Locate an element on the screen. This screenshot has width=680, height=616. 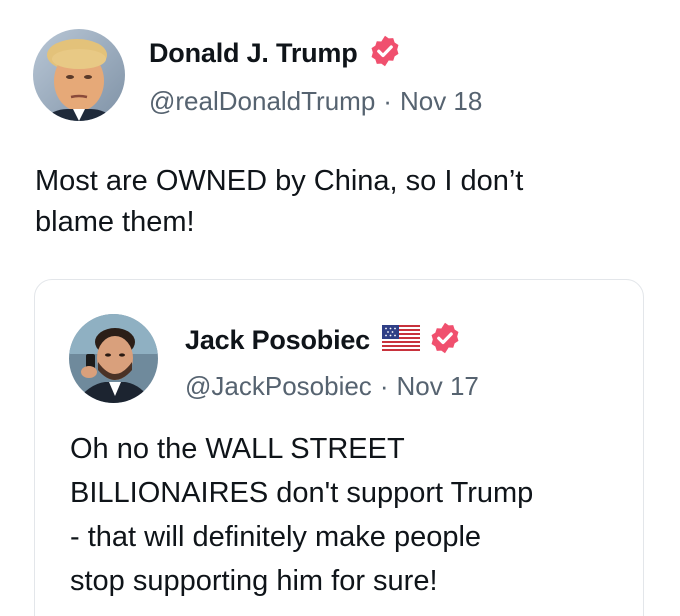
quoted-author-name-row: Jack Posobiec is located at coordinates (323, 340).